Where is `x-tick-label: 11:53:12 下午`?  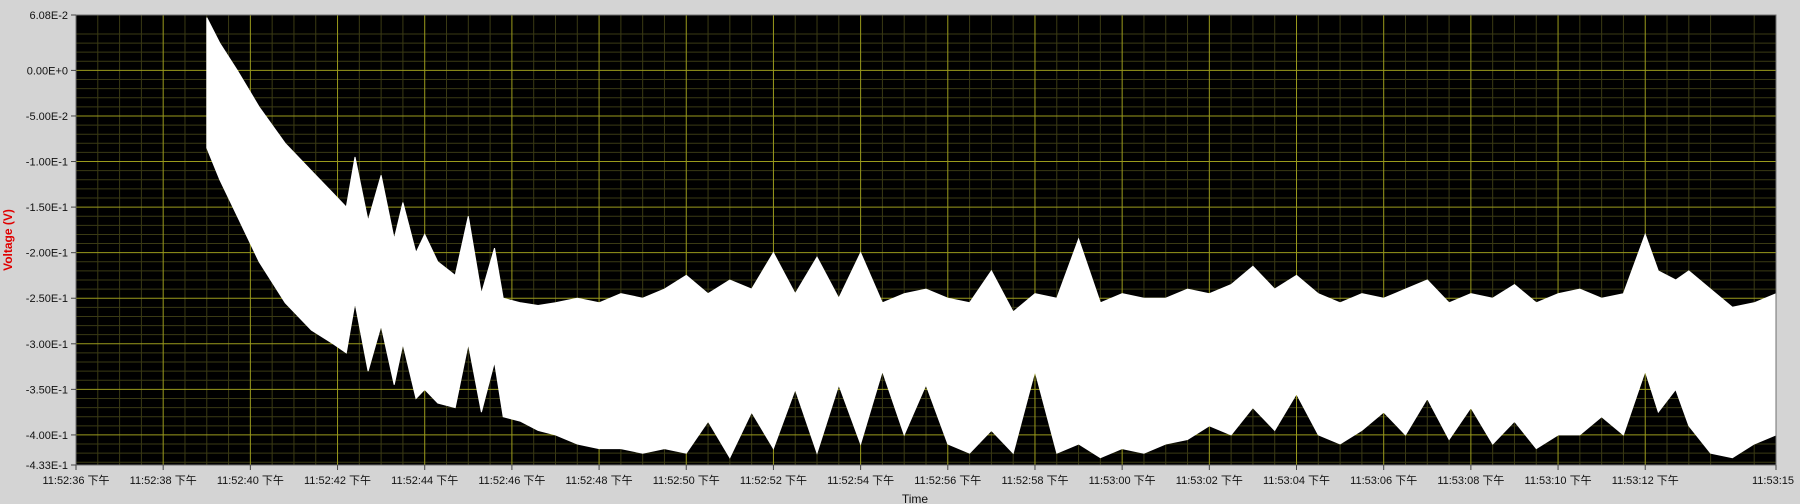
x-tick-label: 11:53:12 下午 is located at coordinates (1645, 480).